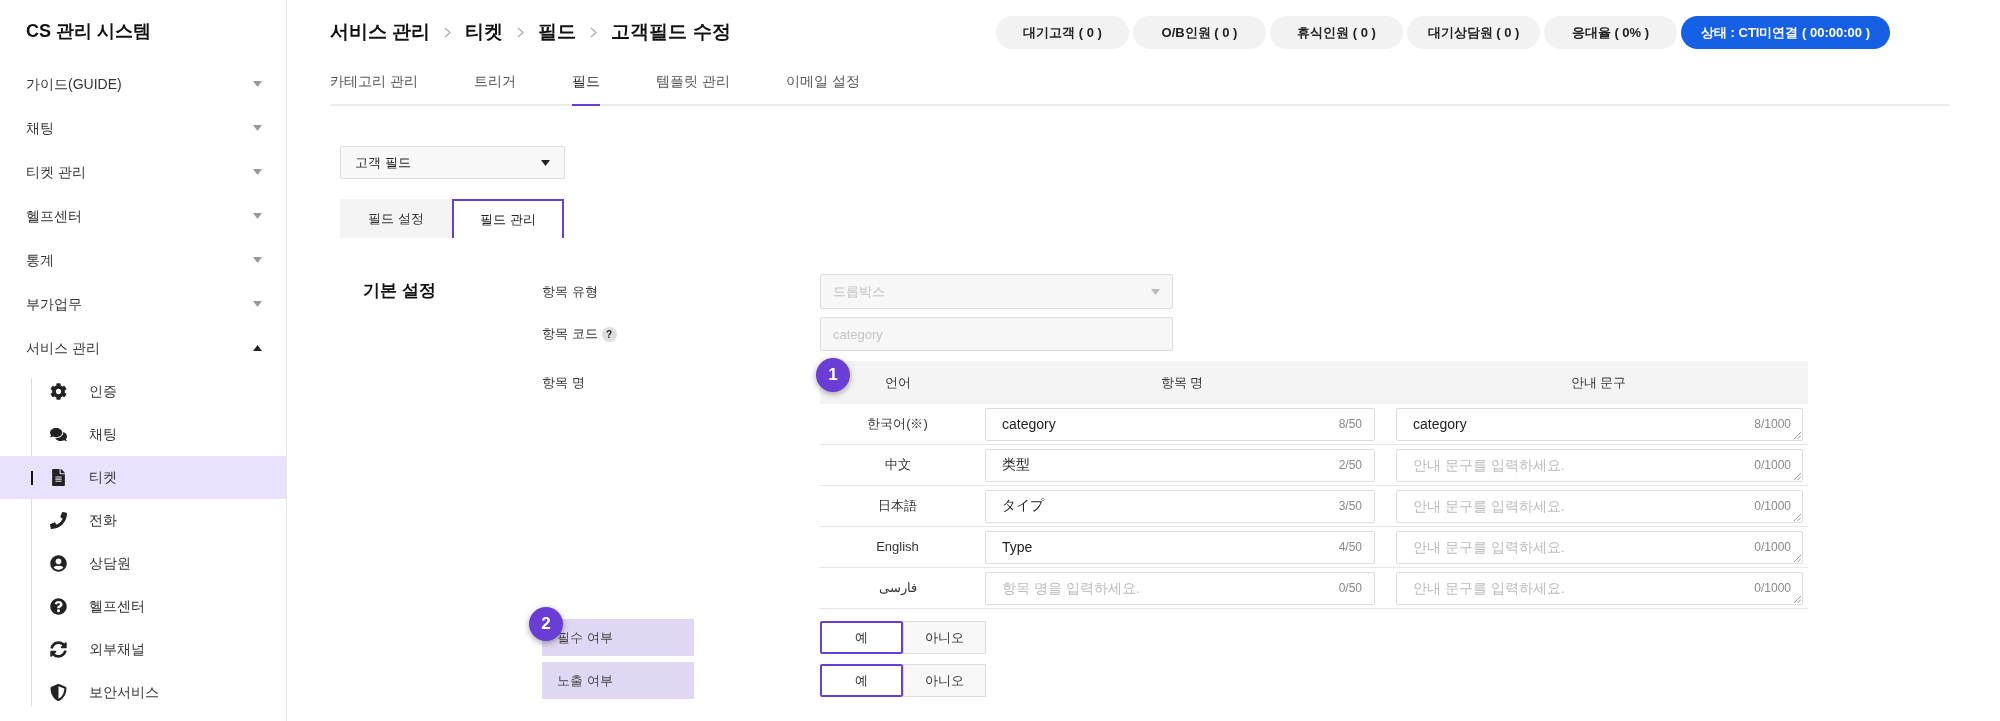 The image size is (2000, 721). Describe the element at coordinates (143, 520) in the screenshot. I see `sidebar-subitem: 전화` at that location.